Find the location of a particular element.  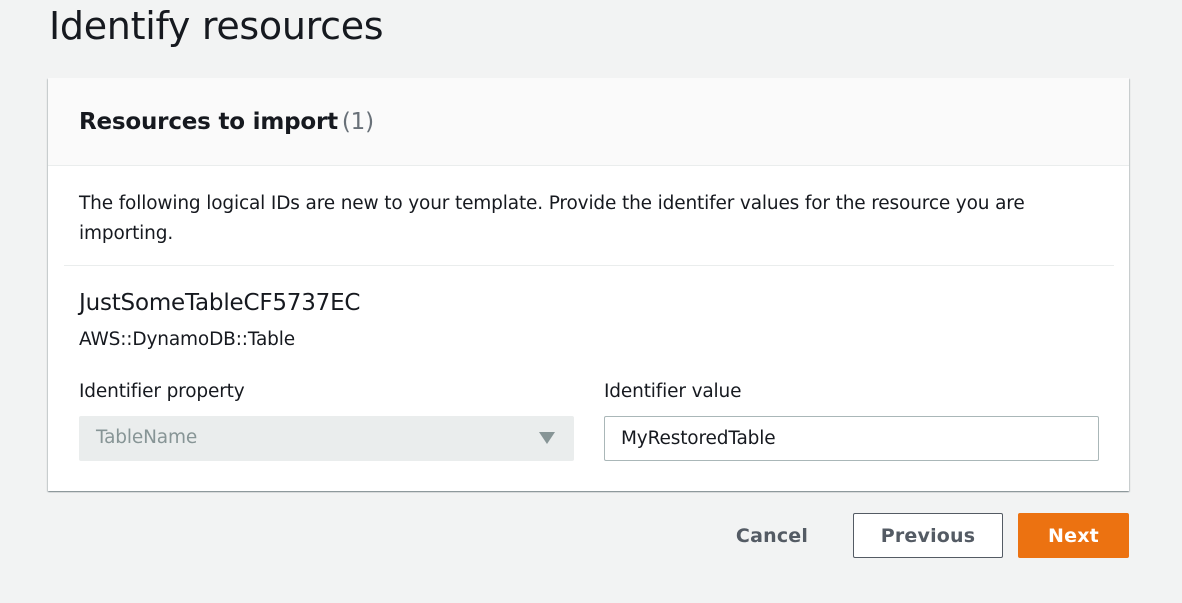

resource-count: (1) is located at coordinates (357, 122).